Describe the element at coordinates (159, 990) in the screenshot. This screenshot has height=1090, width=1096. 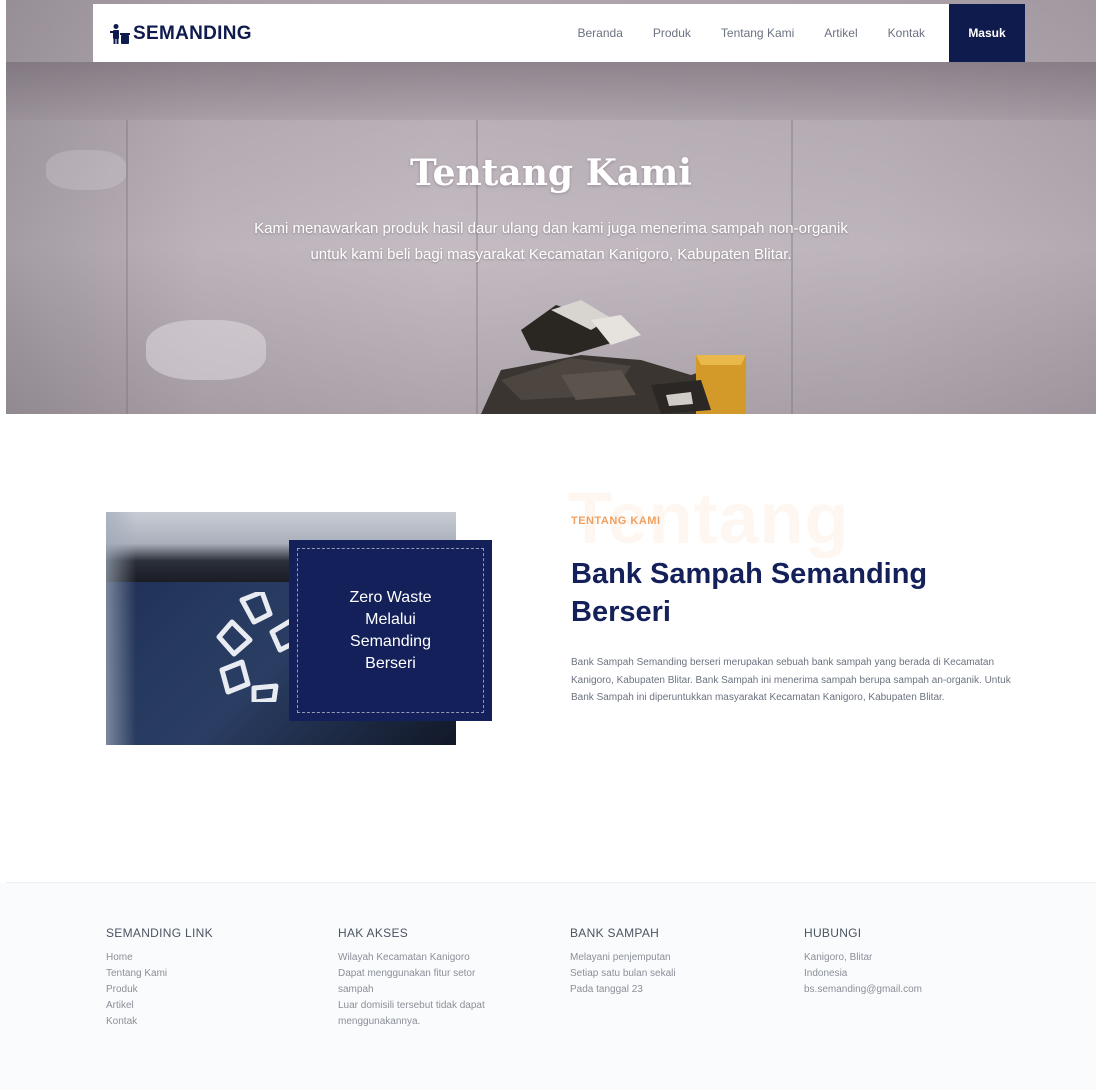
I see `footer-link-produk: Produk` at that location.